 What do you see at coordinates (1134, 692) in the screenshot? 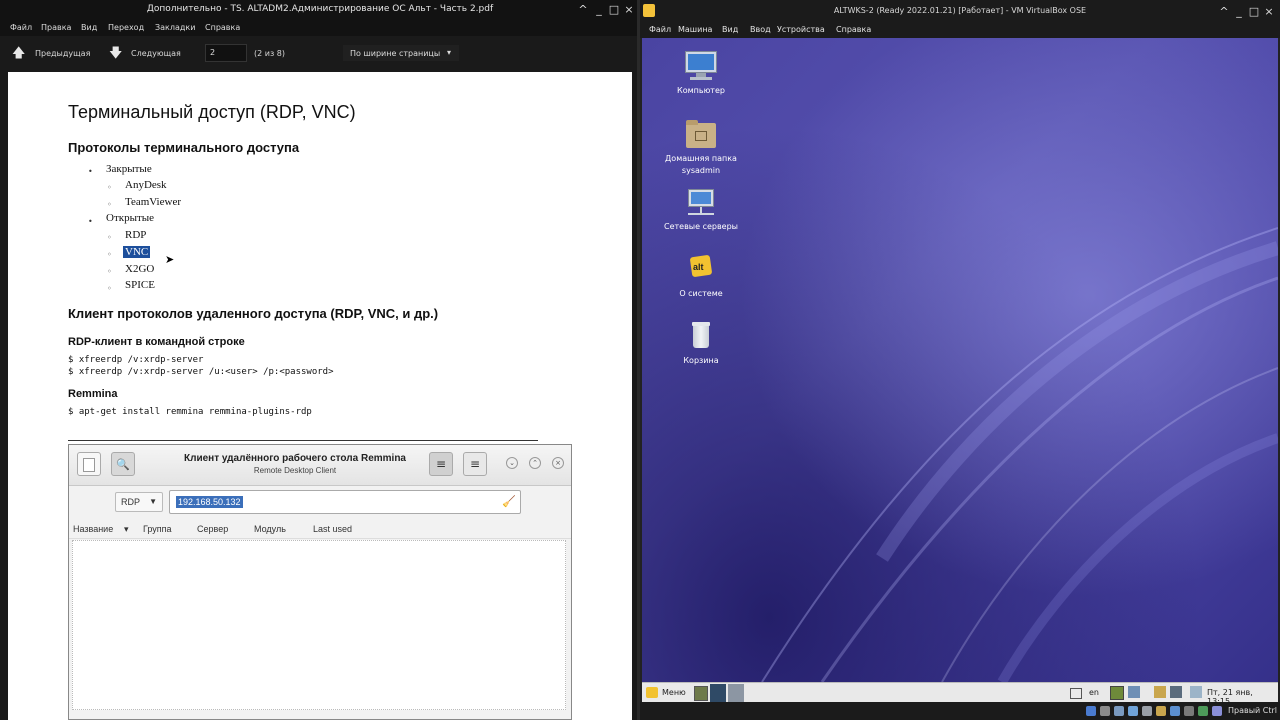
I see `network-status-icon` at bounding box center [1134, 692].